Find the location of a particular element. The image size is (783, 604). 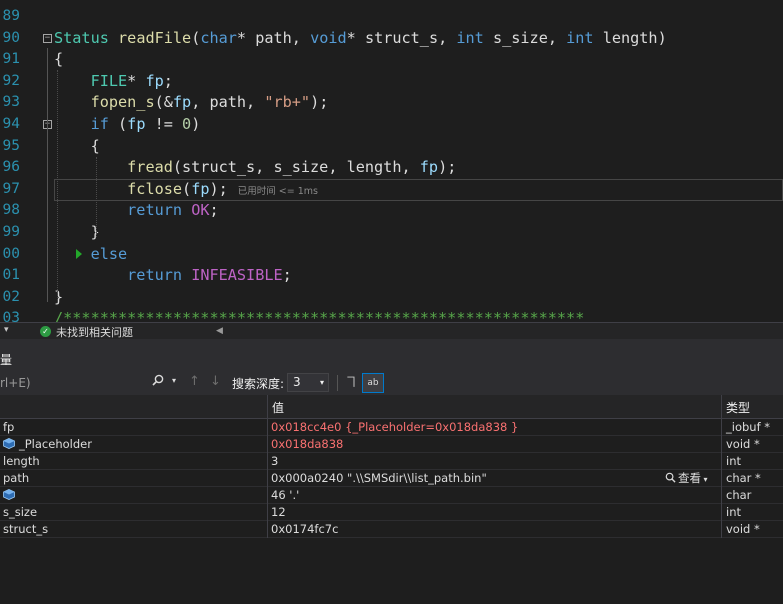

watch-row-name: struct_s is located at coordinates (25, 529).